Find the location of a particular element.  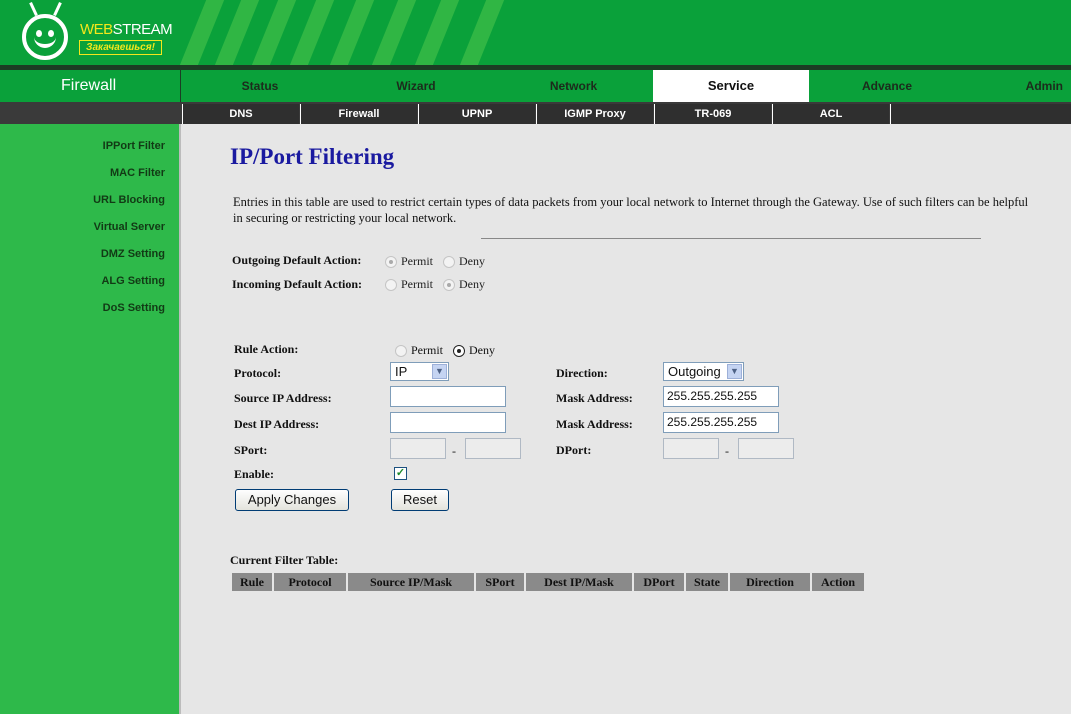

outgoing-default-radios: Permit Deny is located at coordinates (440, 261).